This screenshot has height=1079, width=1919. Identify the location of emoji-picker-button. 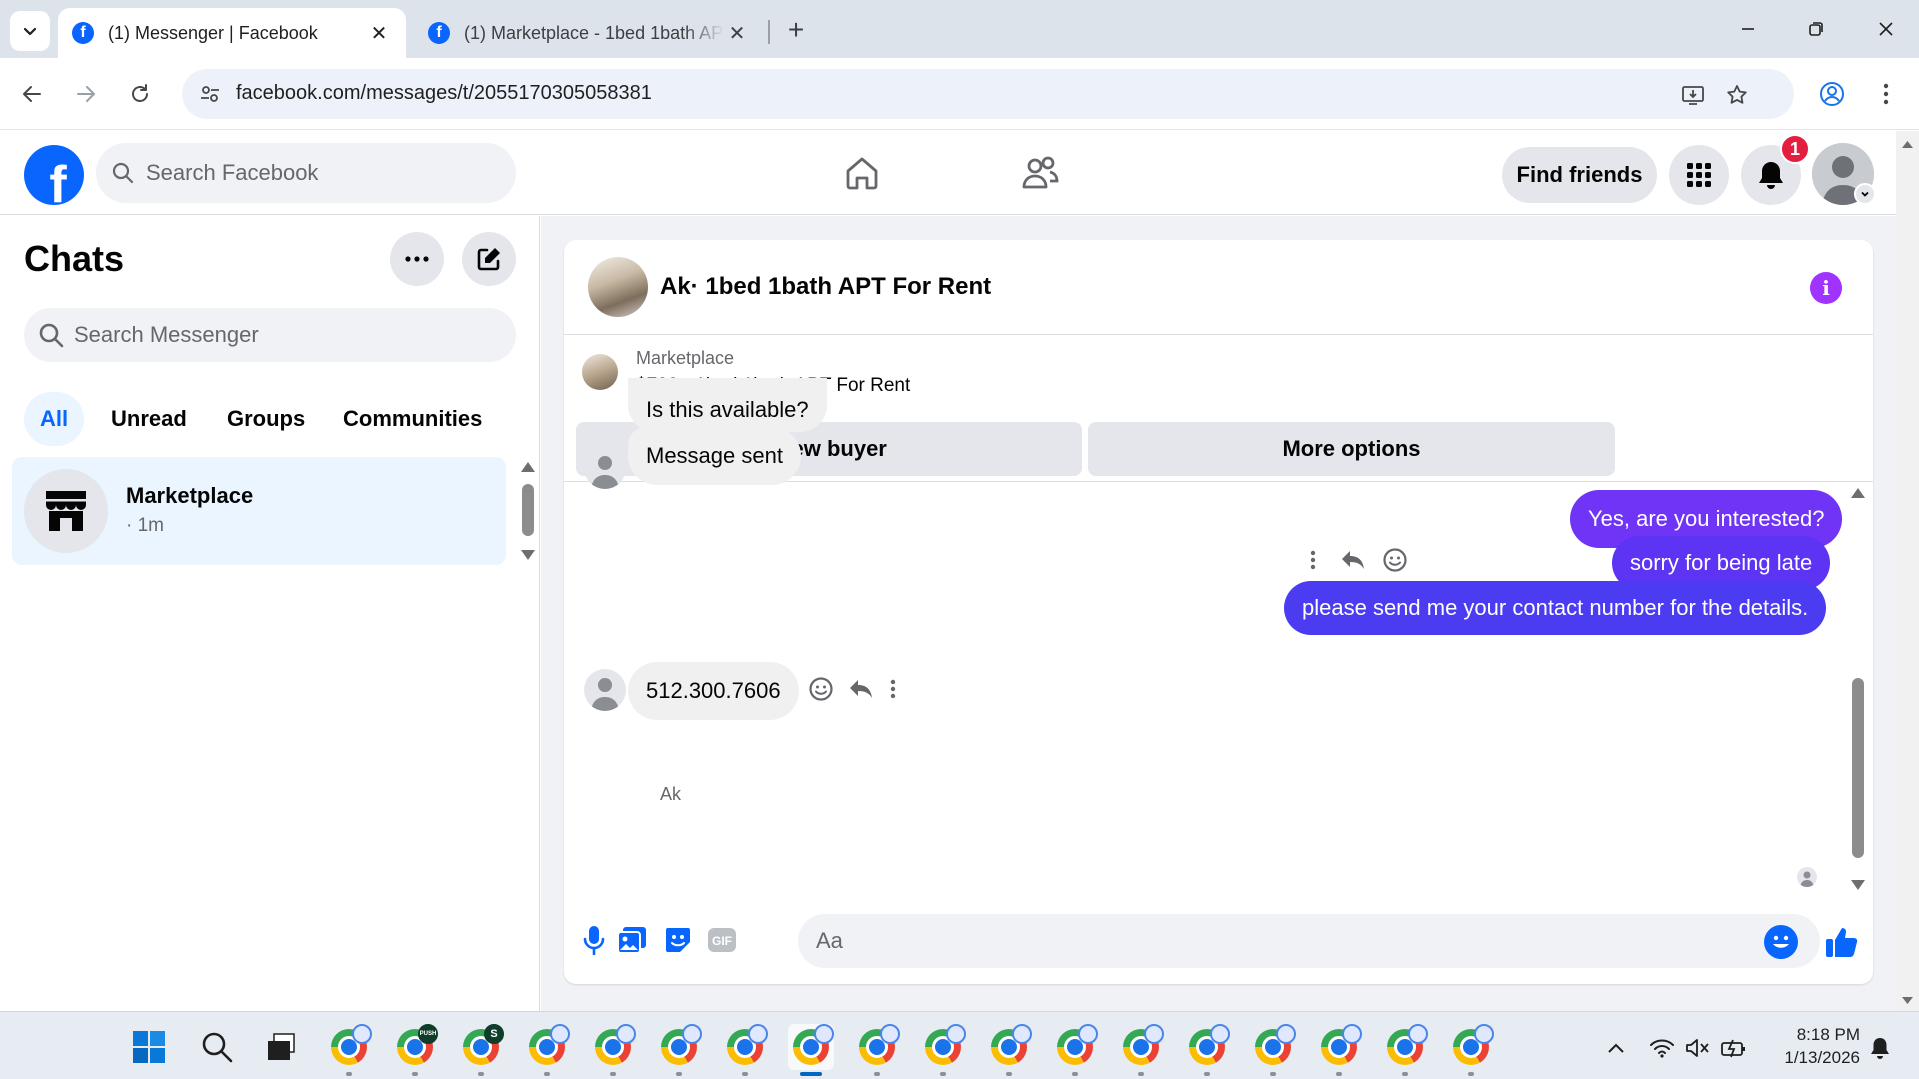
(1781, 942).